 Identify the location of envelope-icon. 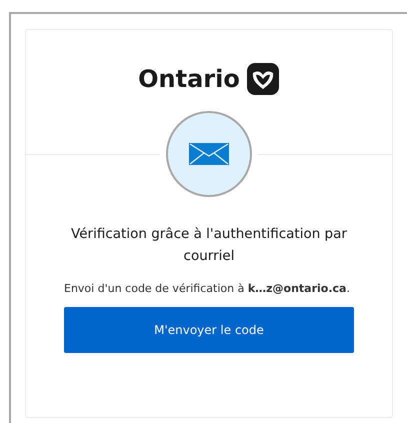
(209, 154).